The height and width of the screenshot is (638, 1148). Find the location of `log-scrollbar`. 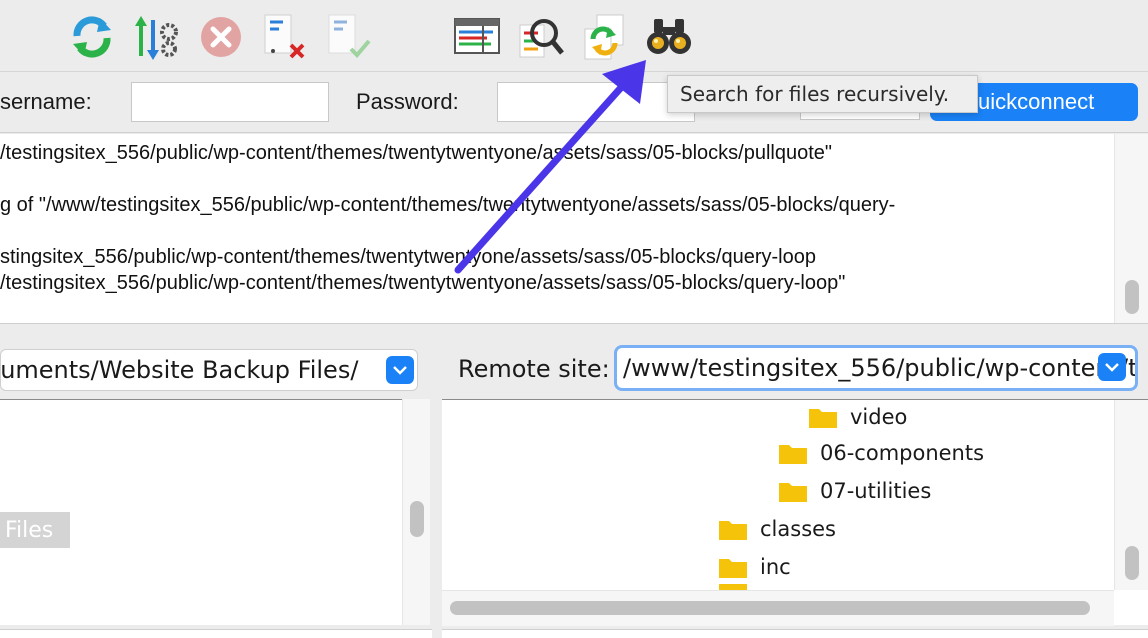

log-scrollbar is located at coordinates (1131, 229).